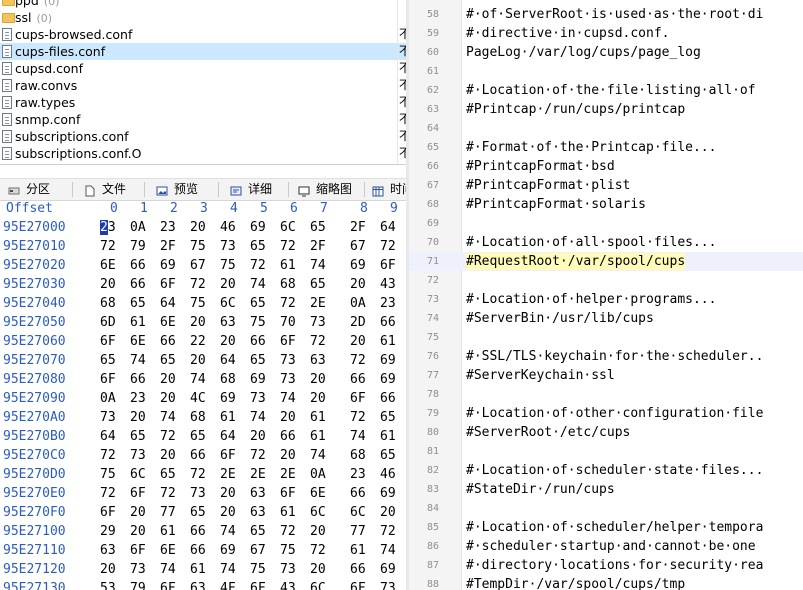 The width and height of the screenshot is (803, 590). What do you see at coordinates (203, 119) in the screenshot?
I see `file-item: snmp.conf 不` at bounding box center [203, 119].